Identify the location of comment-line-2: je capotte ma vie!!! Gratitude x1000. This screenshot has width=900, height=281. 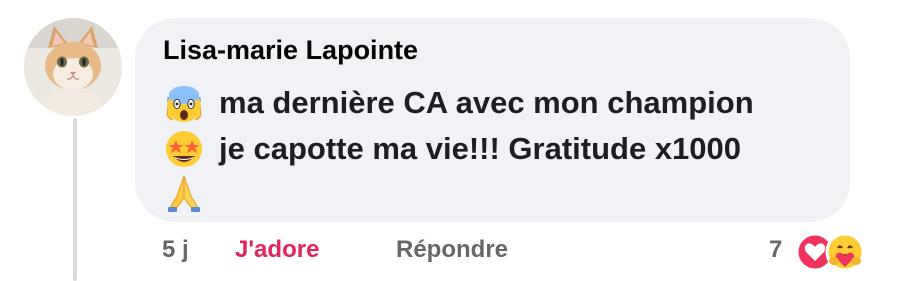
(452, 149).